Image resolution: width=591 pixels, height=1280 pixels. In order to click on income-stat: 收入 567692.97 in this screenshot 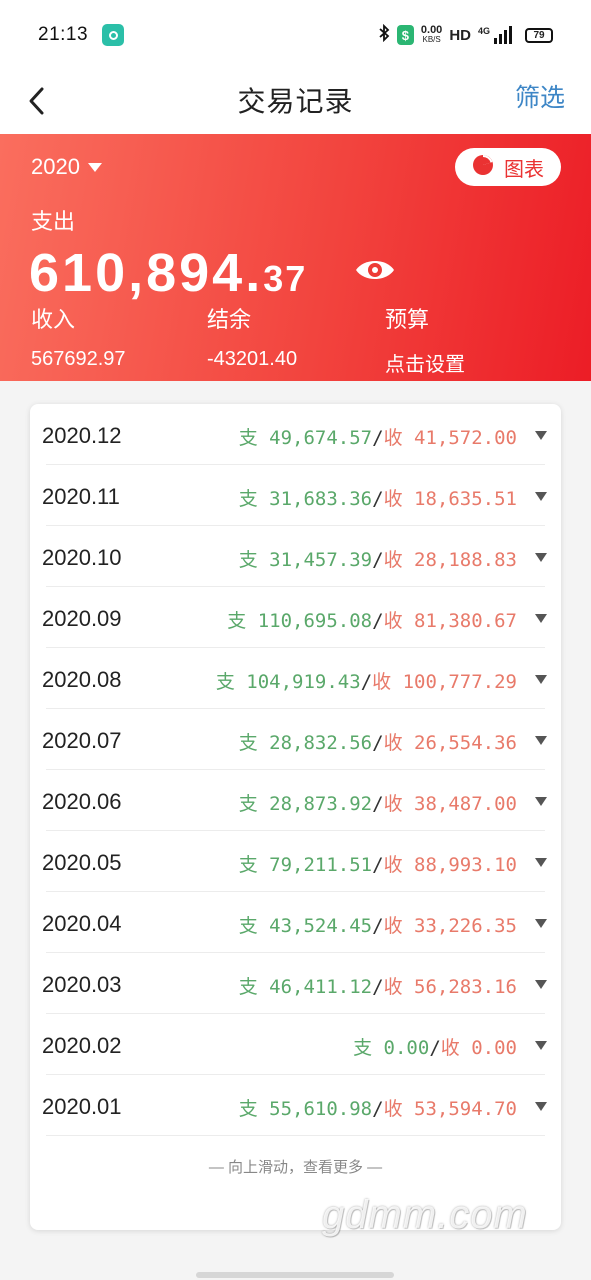, I will do `click(78, 336)`.